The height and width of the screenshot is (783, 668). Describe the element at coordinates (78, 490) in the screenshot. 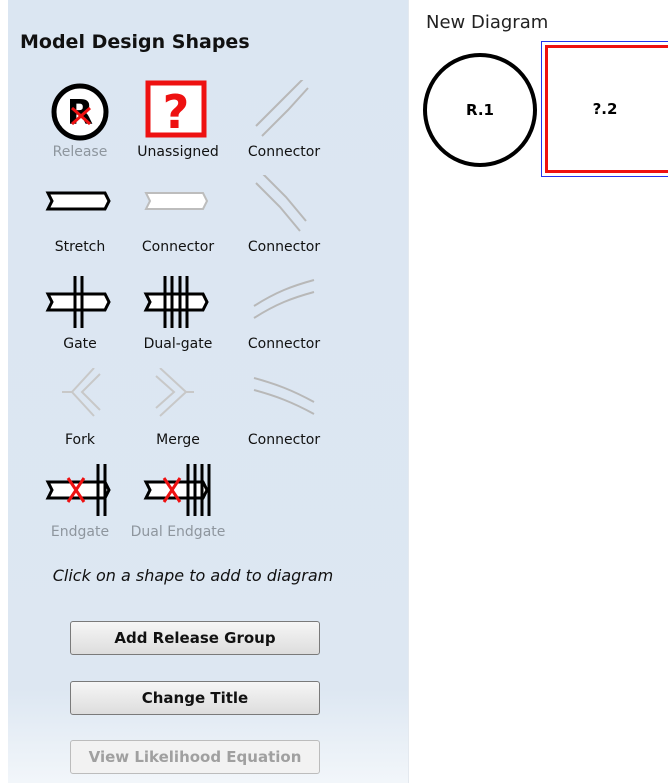

I see `endgate-icon` at that location.